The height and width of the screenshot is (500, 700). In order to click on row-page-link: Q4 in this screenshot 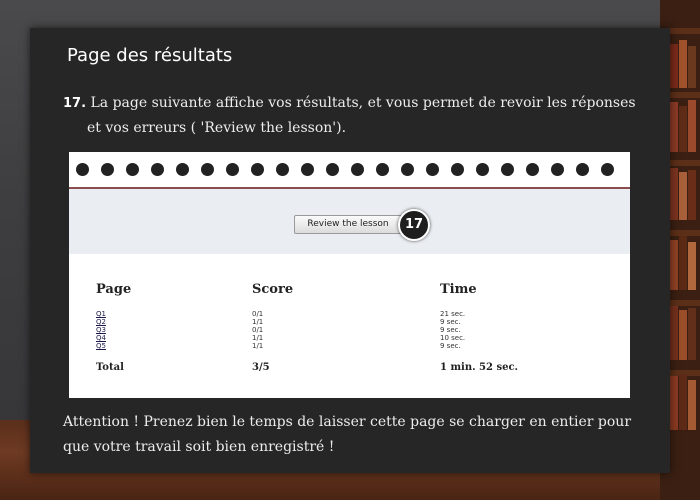, I will do `click(101, 338)`.